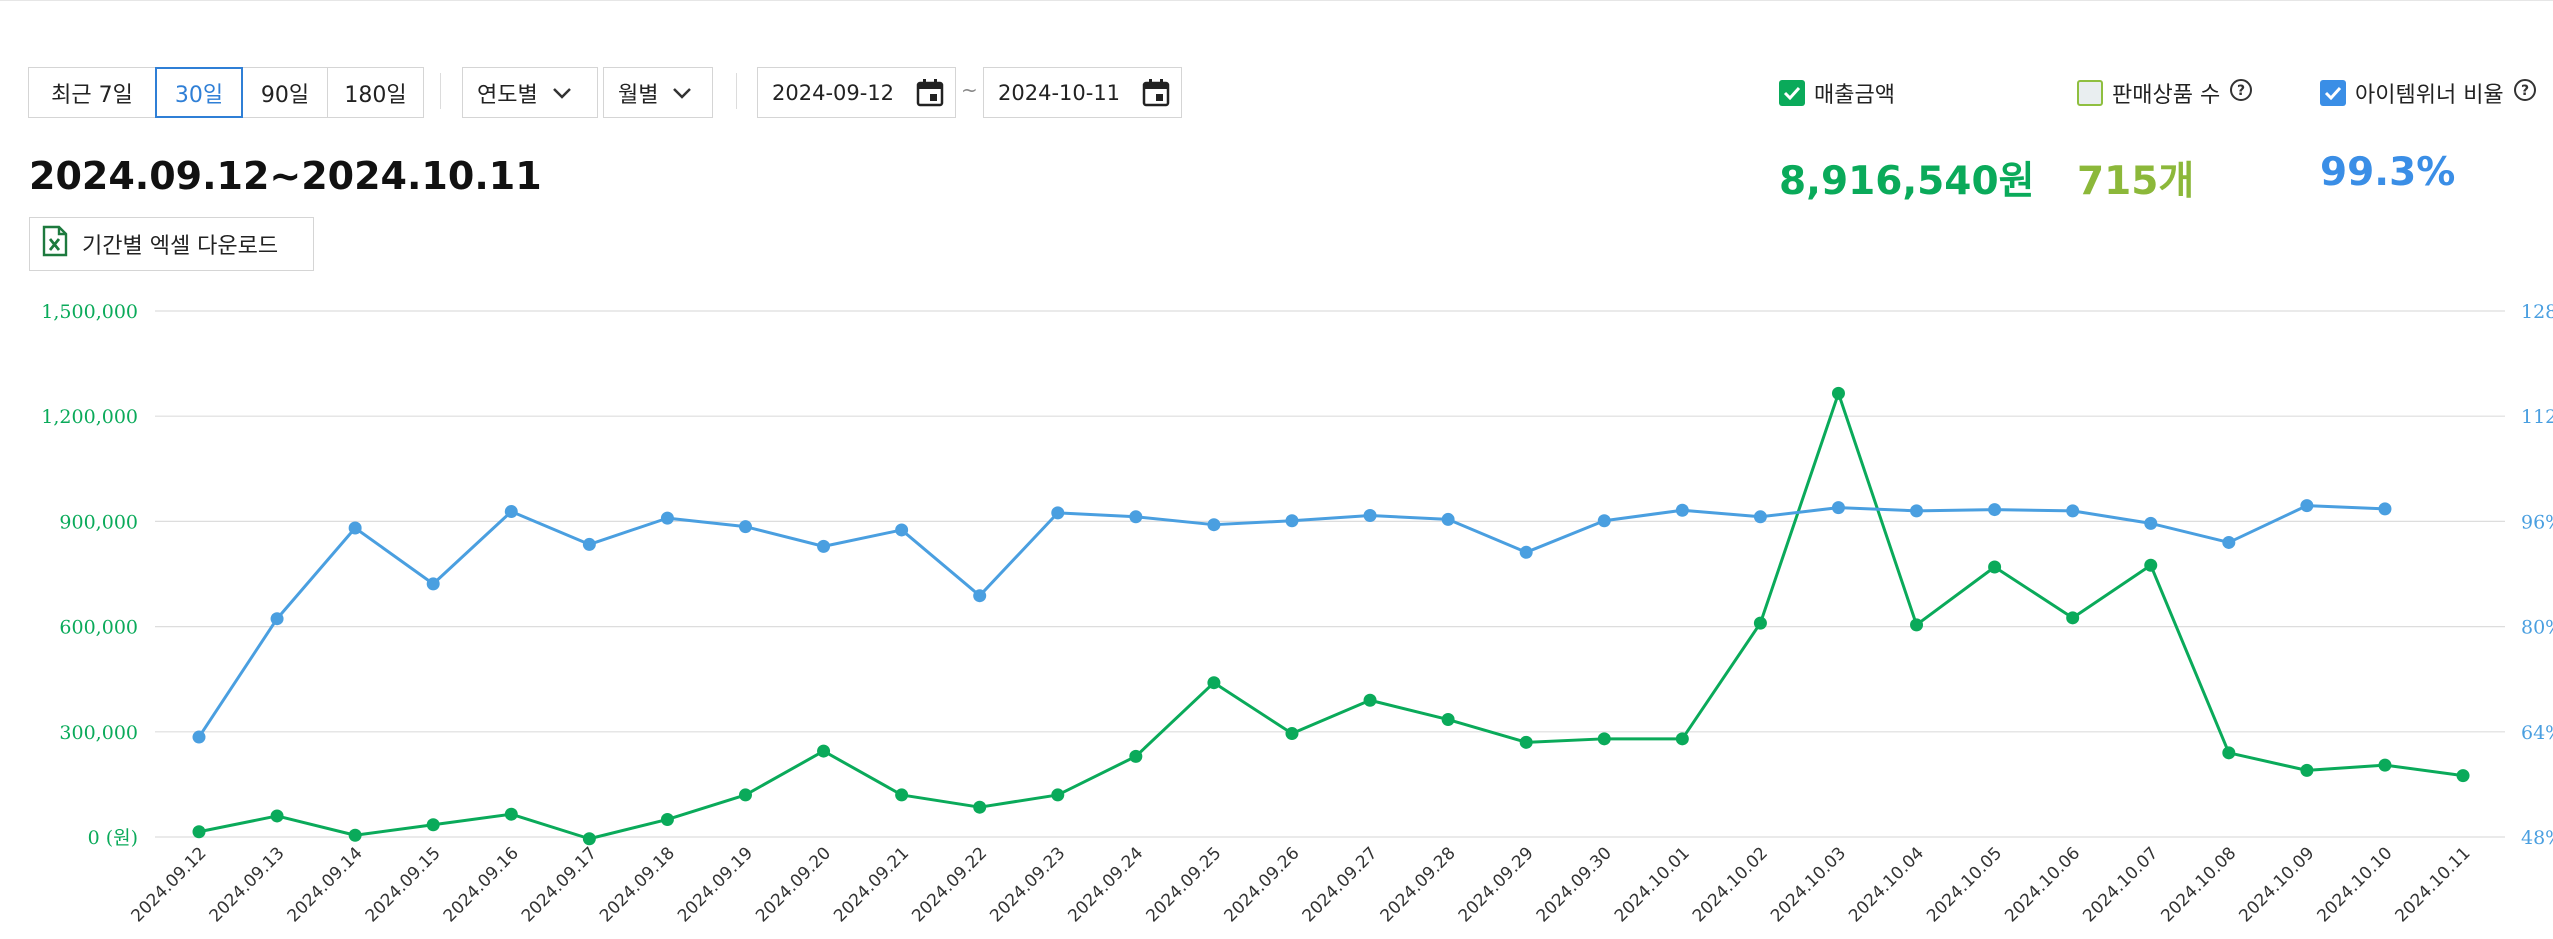 The width and height of the screenshot is (2553, 939). What do you see at coordinates (1886, 884) in the screenshot?
I see `x-tick-label: 2024.10.04` at bounding box center [1886, 884].